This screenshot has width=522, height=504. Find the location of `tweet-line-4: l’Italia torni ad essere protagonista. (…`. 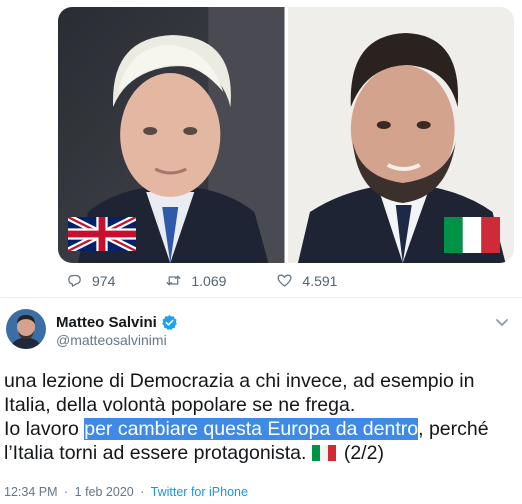

tweet-line-4: l’Italia torni ad essere protagonista. (… is located at coordinates (263, 453).